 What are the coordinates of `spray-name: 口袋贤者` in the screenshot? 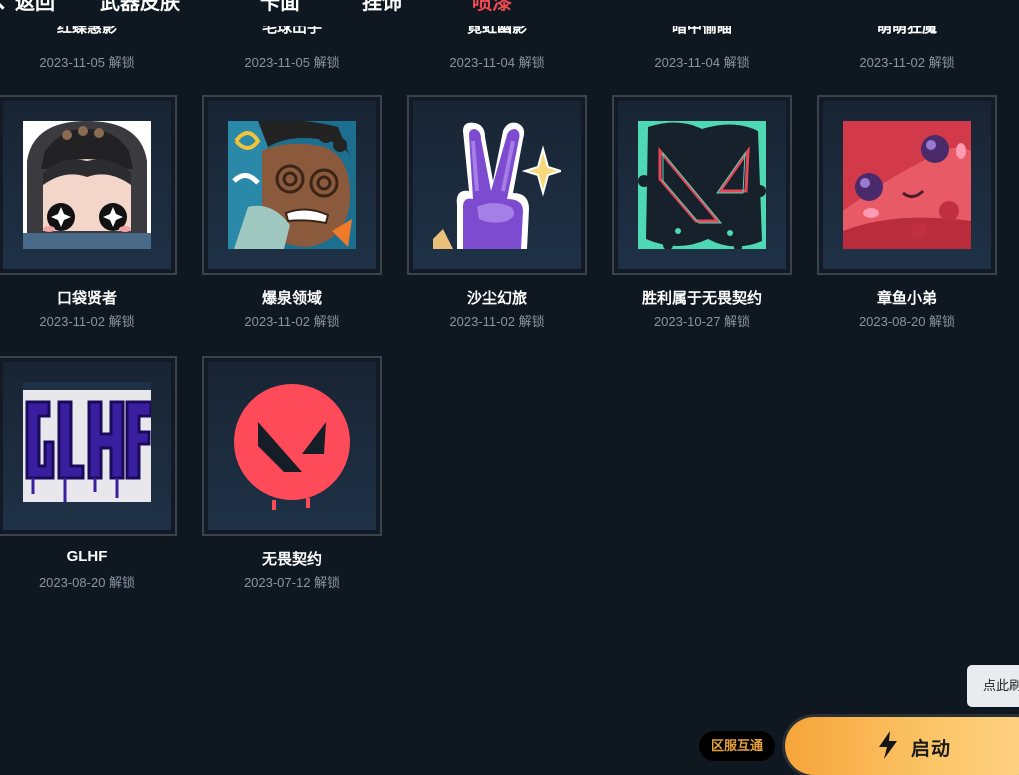 It's located at (86, 298).